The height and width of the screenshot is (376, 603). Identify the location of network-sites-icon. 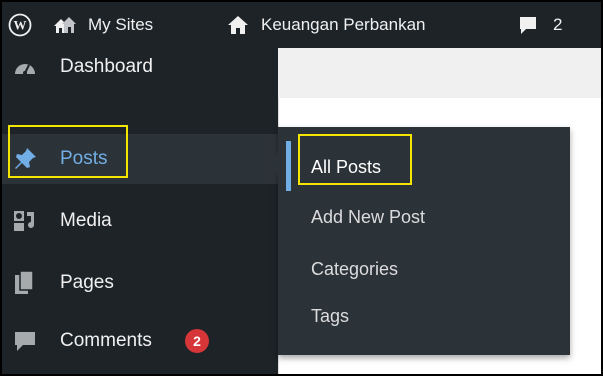
(65, 25).